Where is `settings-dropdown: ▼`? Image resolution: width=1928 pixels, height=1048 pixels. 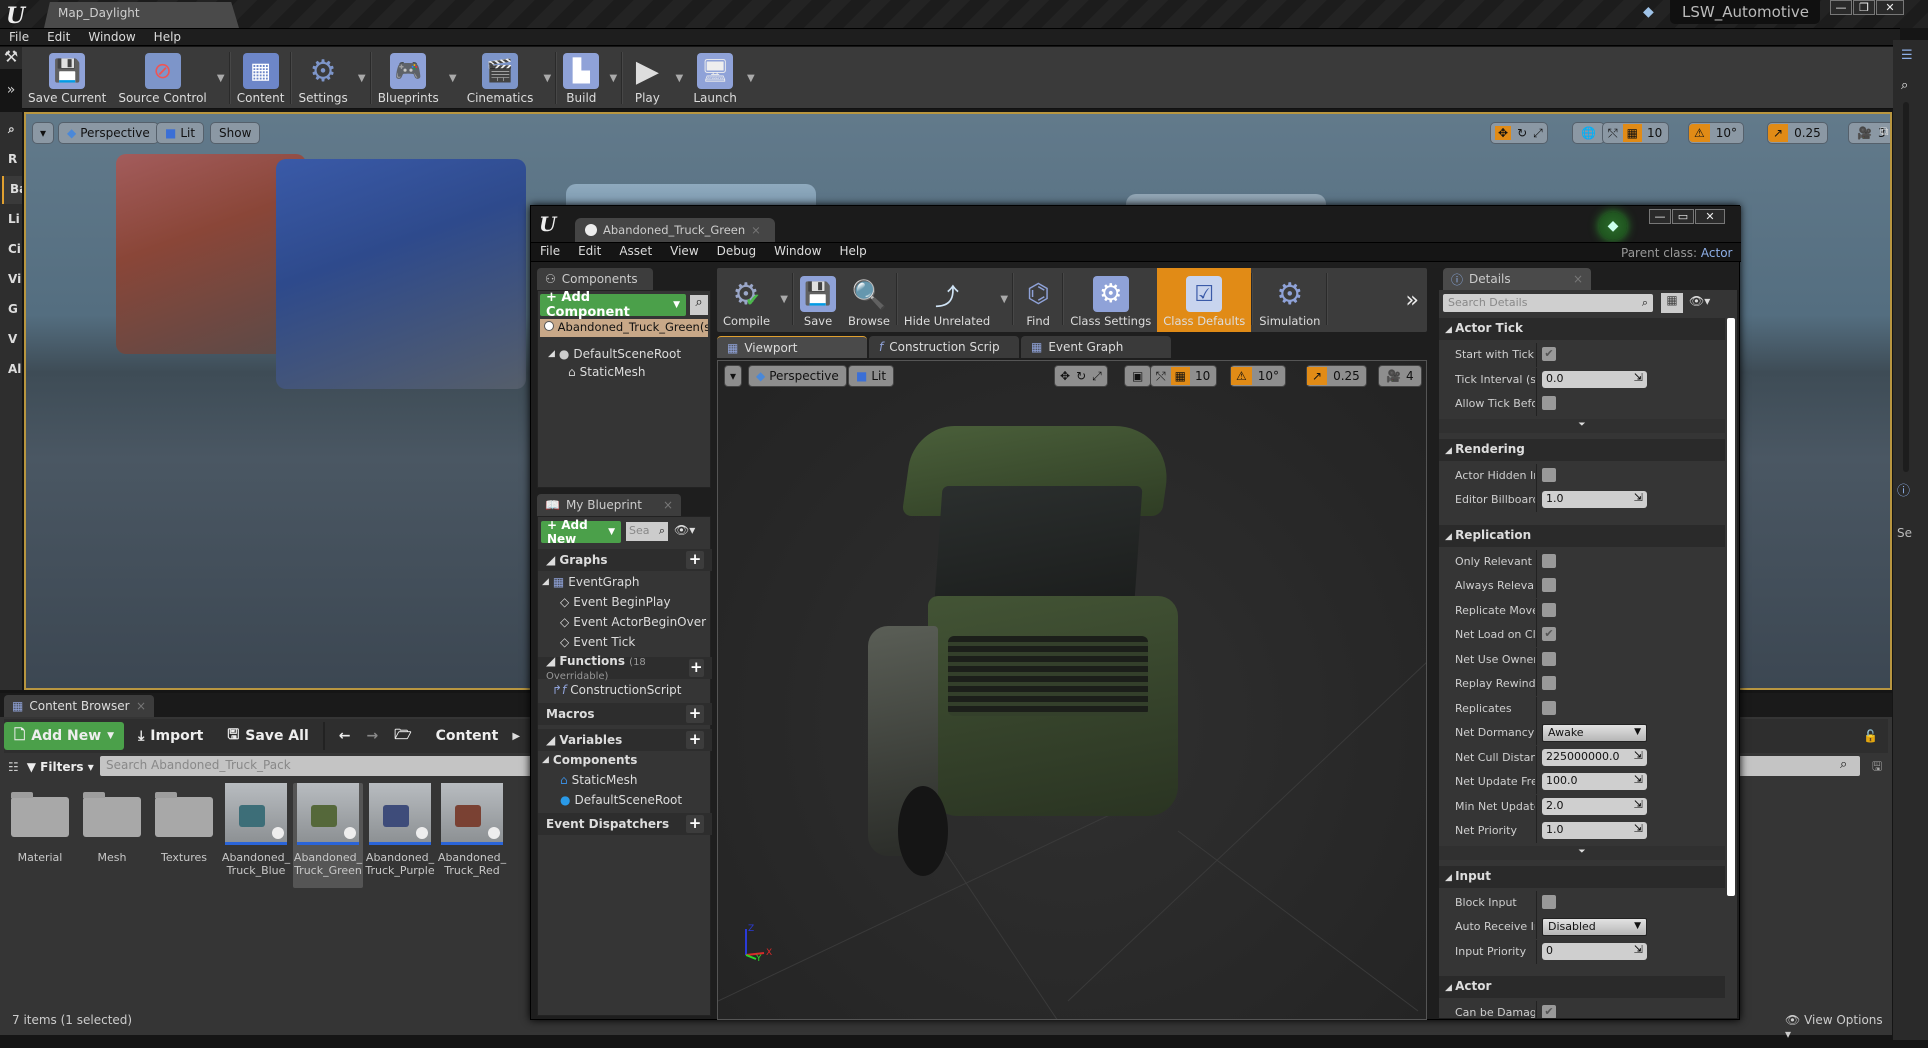
settings-dropdown: ▼ is located at coordinates (362, 78).